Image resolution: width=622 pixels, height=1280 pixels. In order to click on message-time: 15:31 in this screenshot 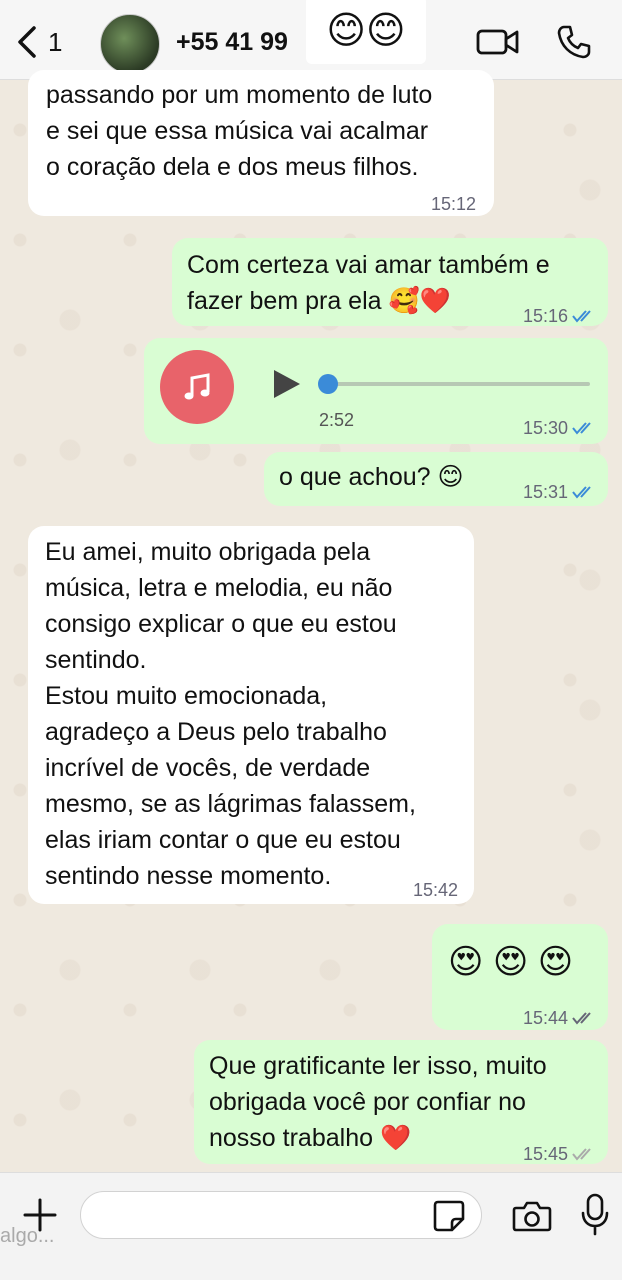, I will do `click(545, 492)`.